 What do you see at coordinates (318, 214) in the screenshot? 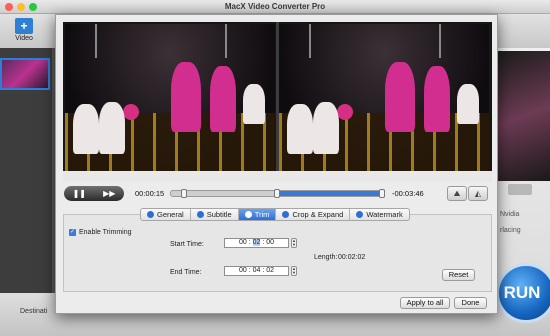
I see `tab-crop-label: Crop & Expand` at bounding box center [318, 214].